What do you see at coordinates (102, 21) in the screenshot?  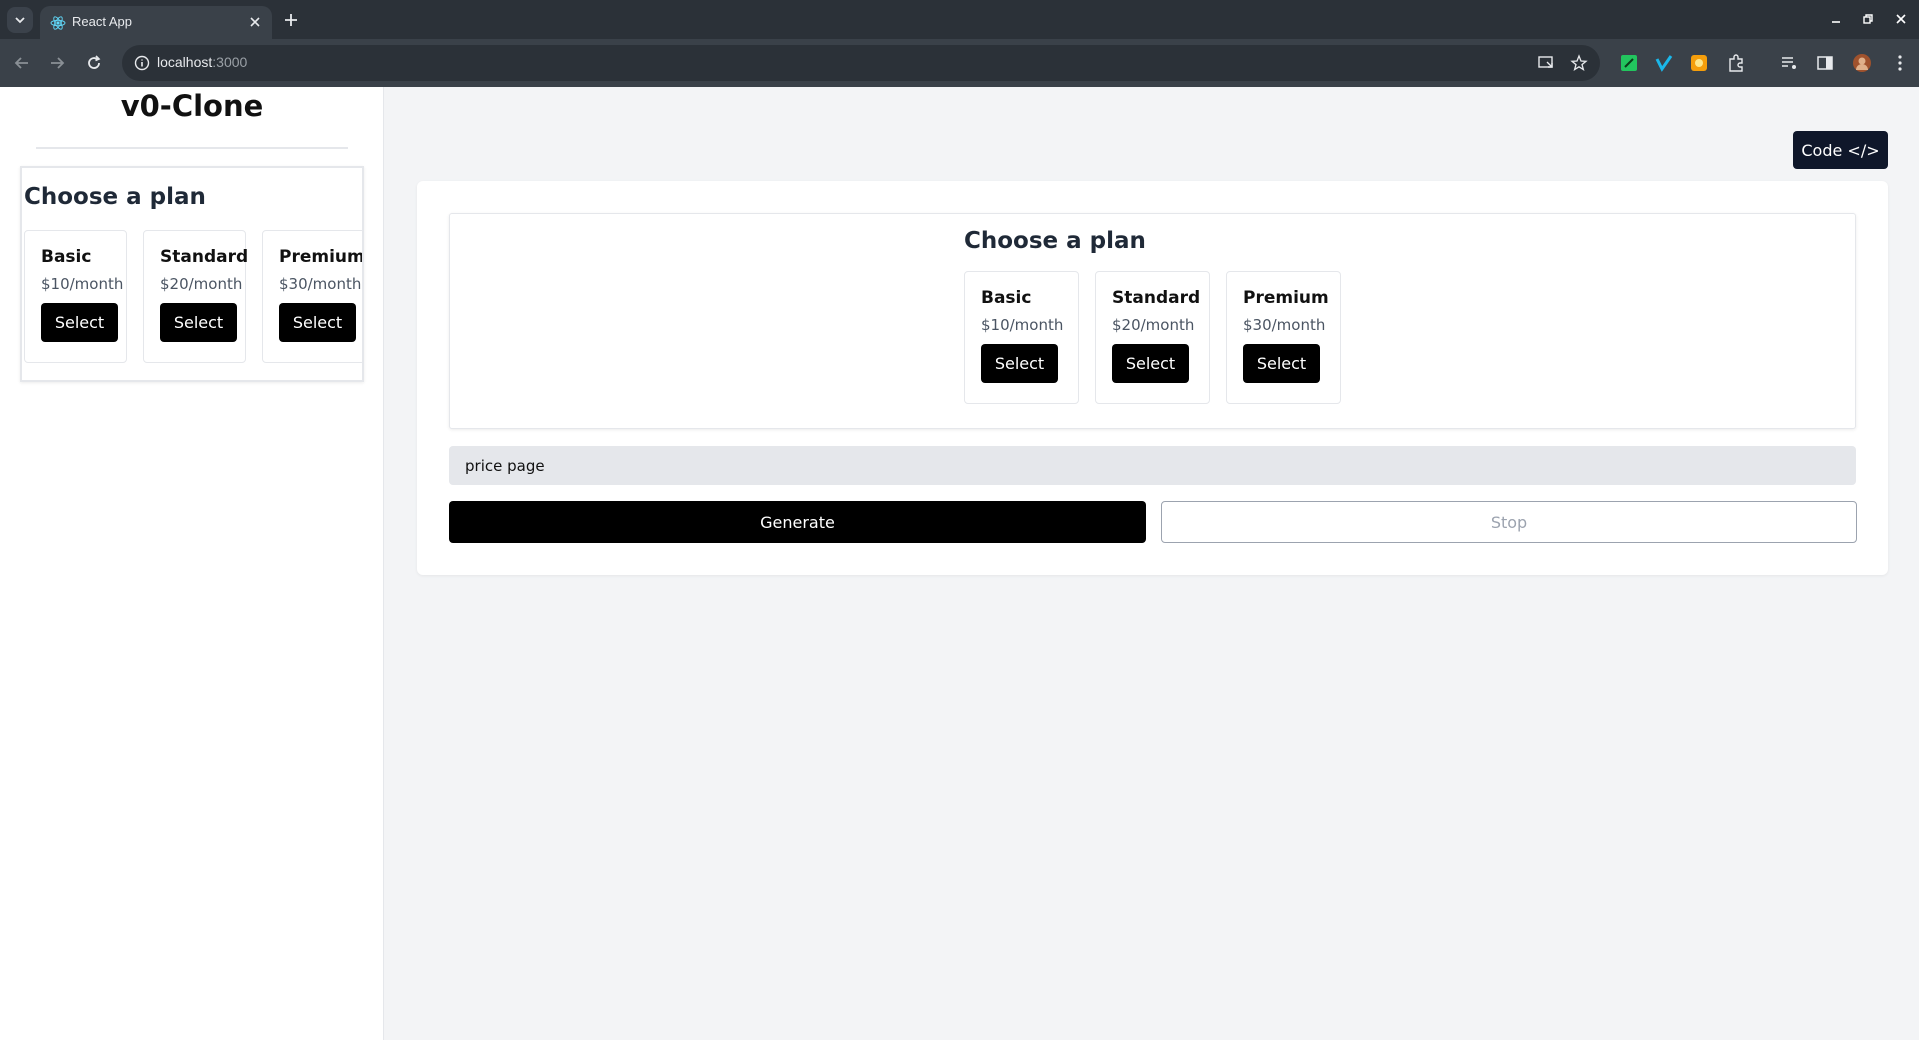 I see `tab-title: React App` at bounding box center [102, 21].